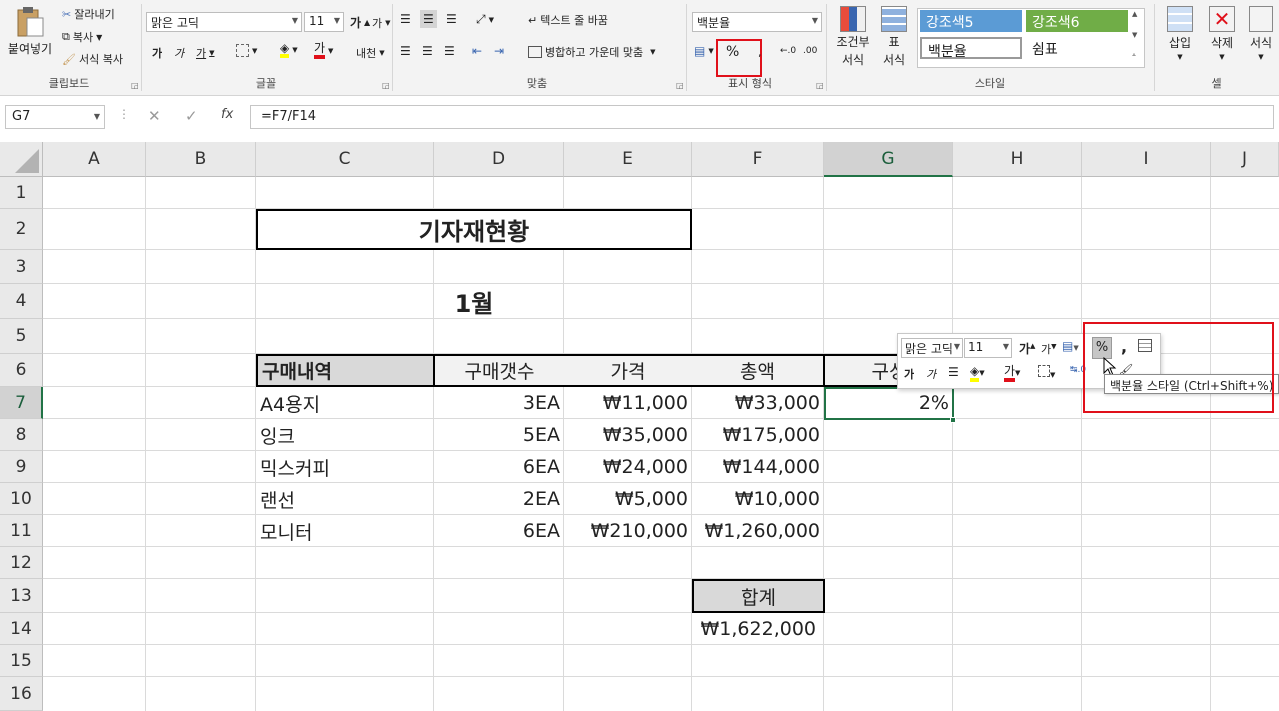  I want to click on cell-qty: 2EA, so click(499, 499).